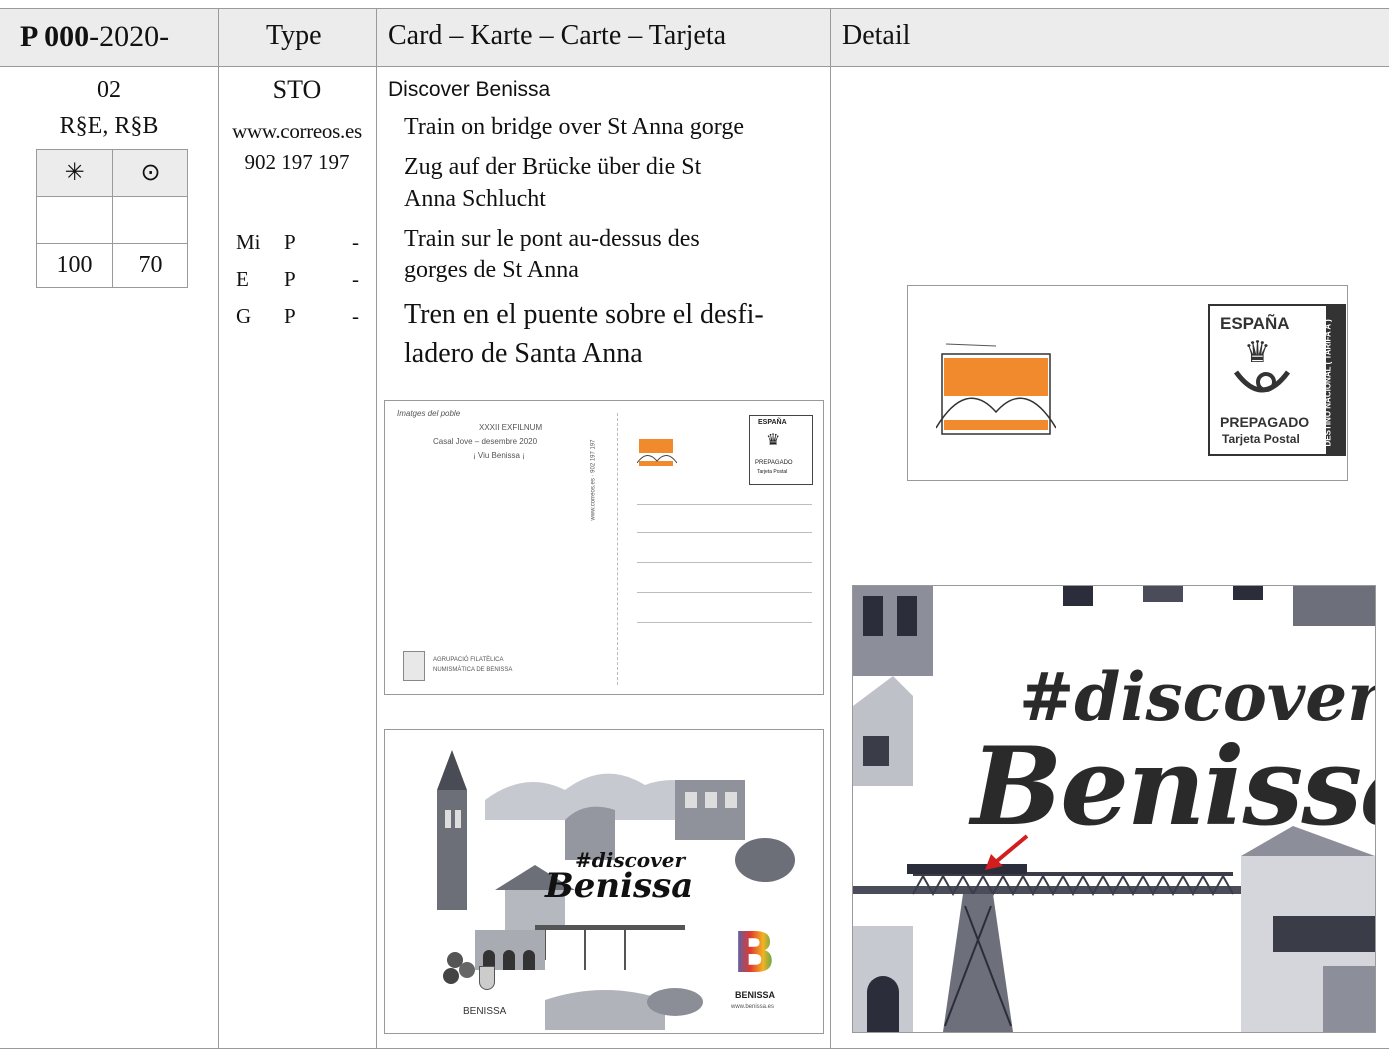  Describe the element at coordinates (74, 172) in the screenshot. I see `mint-icon: ✳` at that location.